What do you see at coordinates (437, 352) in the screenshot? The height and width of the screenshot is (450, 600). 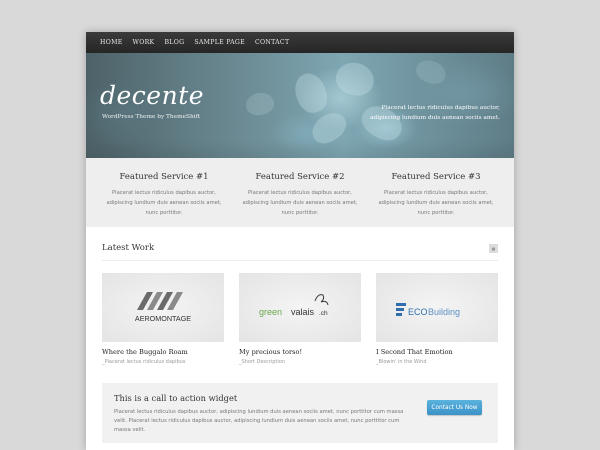 I see `portfolio-title: I Second That Emotion` at bounding box center [437, 352].